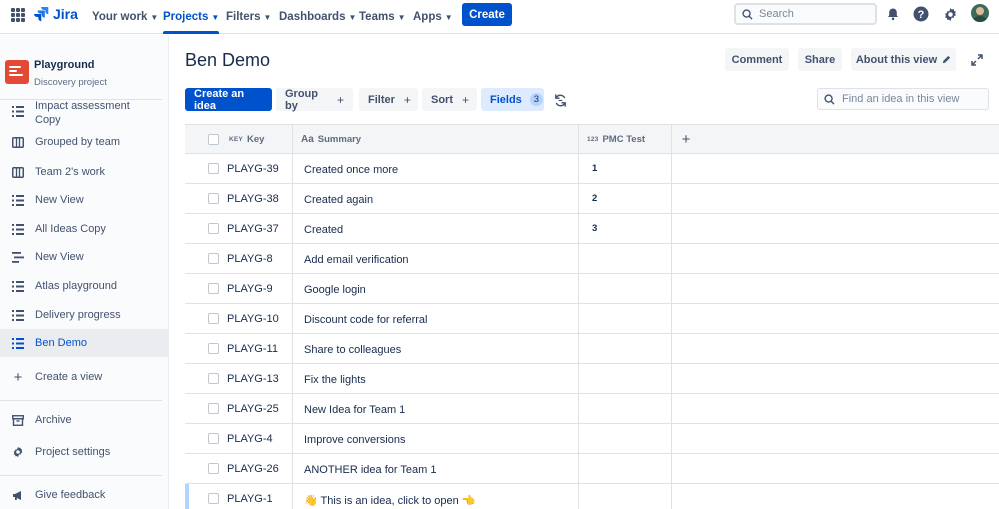 This screenshot has height=509, width=999. Describe the element at coordinates (592, 259) in the screenshot. I see `table-row: PLAYG-8 Add email verification` at that location.